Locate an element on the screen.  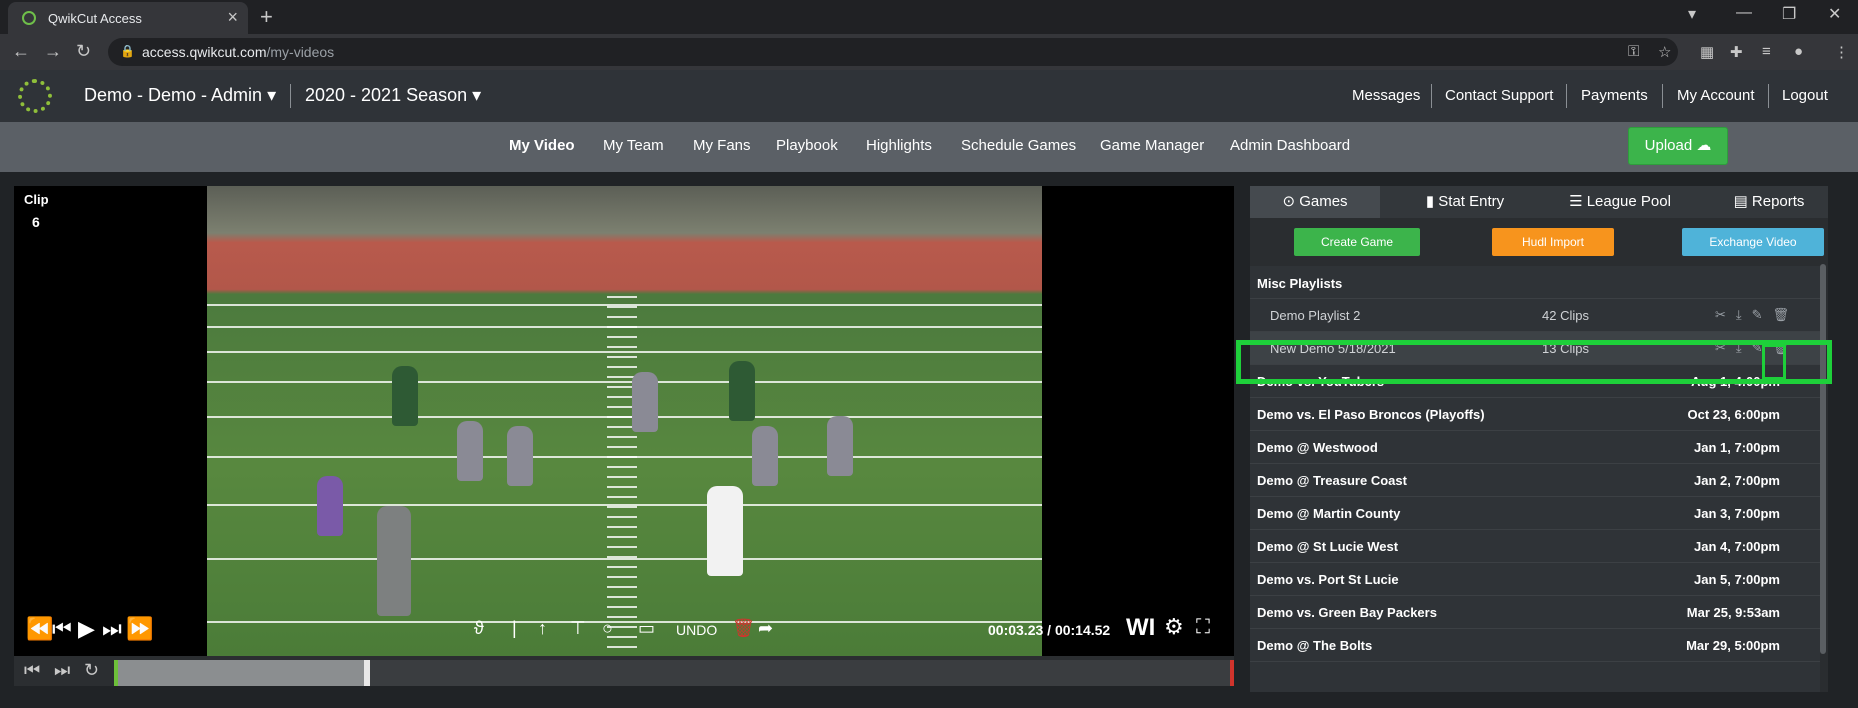
url-text: access.qwikcut.com/my-videos is located at coordinates (238, 52).